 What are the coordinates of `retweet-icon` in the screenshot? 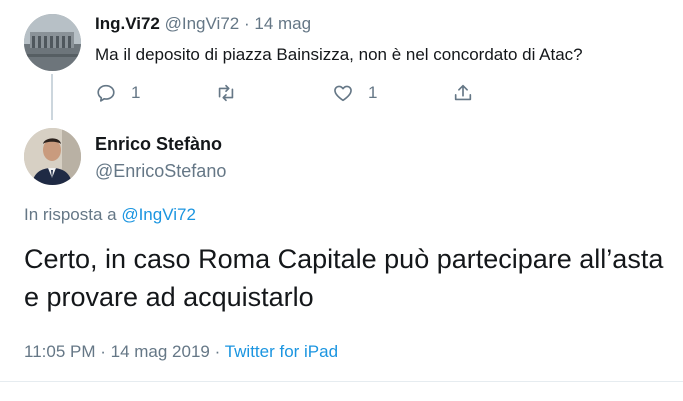 It's located at (226, 93).